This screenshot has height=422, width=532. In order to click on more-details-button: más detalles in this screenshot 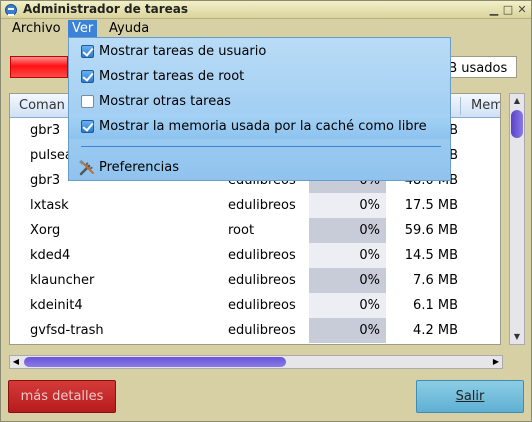, I will do `click(62, 396)`.